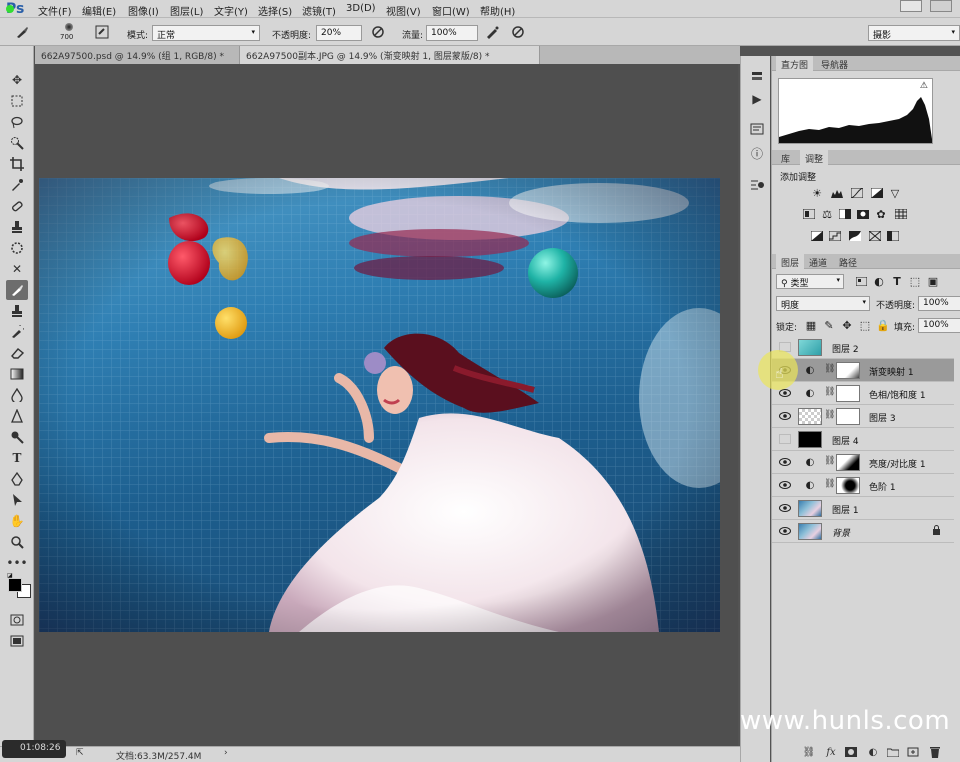  What do you see at coordinates (17, 332) in the screenshot?
I see `history-brush-tool-icon` at bounding box center [17, 332].